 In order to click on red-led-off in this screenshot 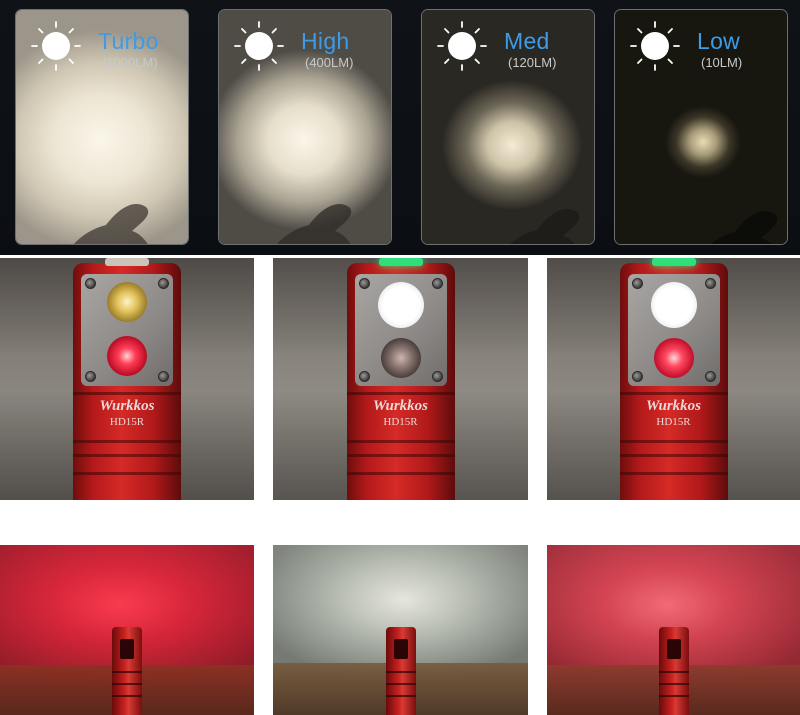, I will do `click(400, 358)`.